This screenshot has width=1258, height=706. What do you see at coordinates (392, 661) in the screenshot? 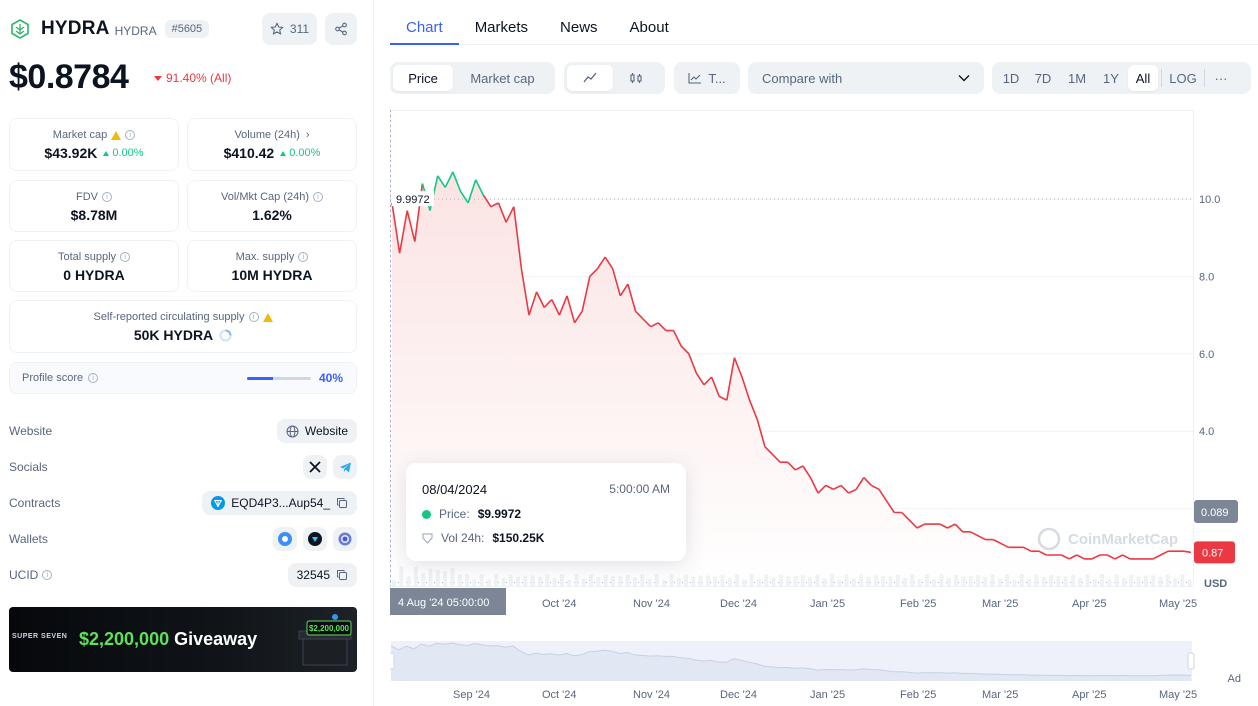
I see `navigator-left-handle` at bounding box center [392, 661].